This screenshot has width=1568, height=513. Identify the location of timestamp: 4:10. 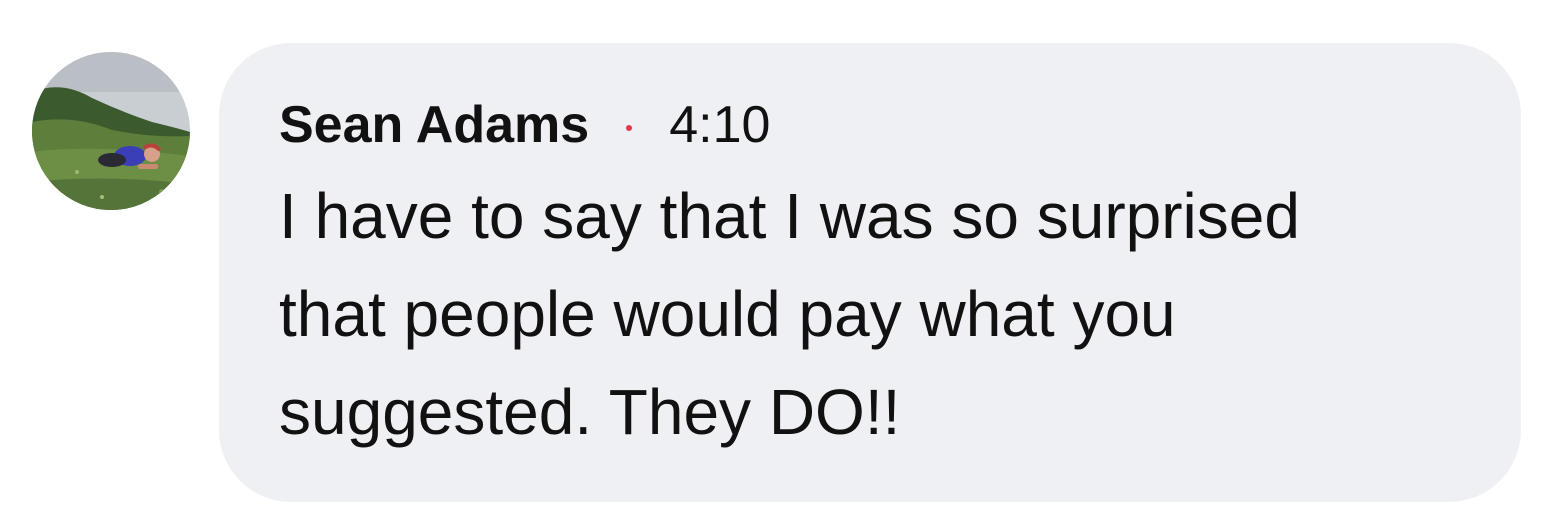
(719, 125).